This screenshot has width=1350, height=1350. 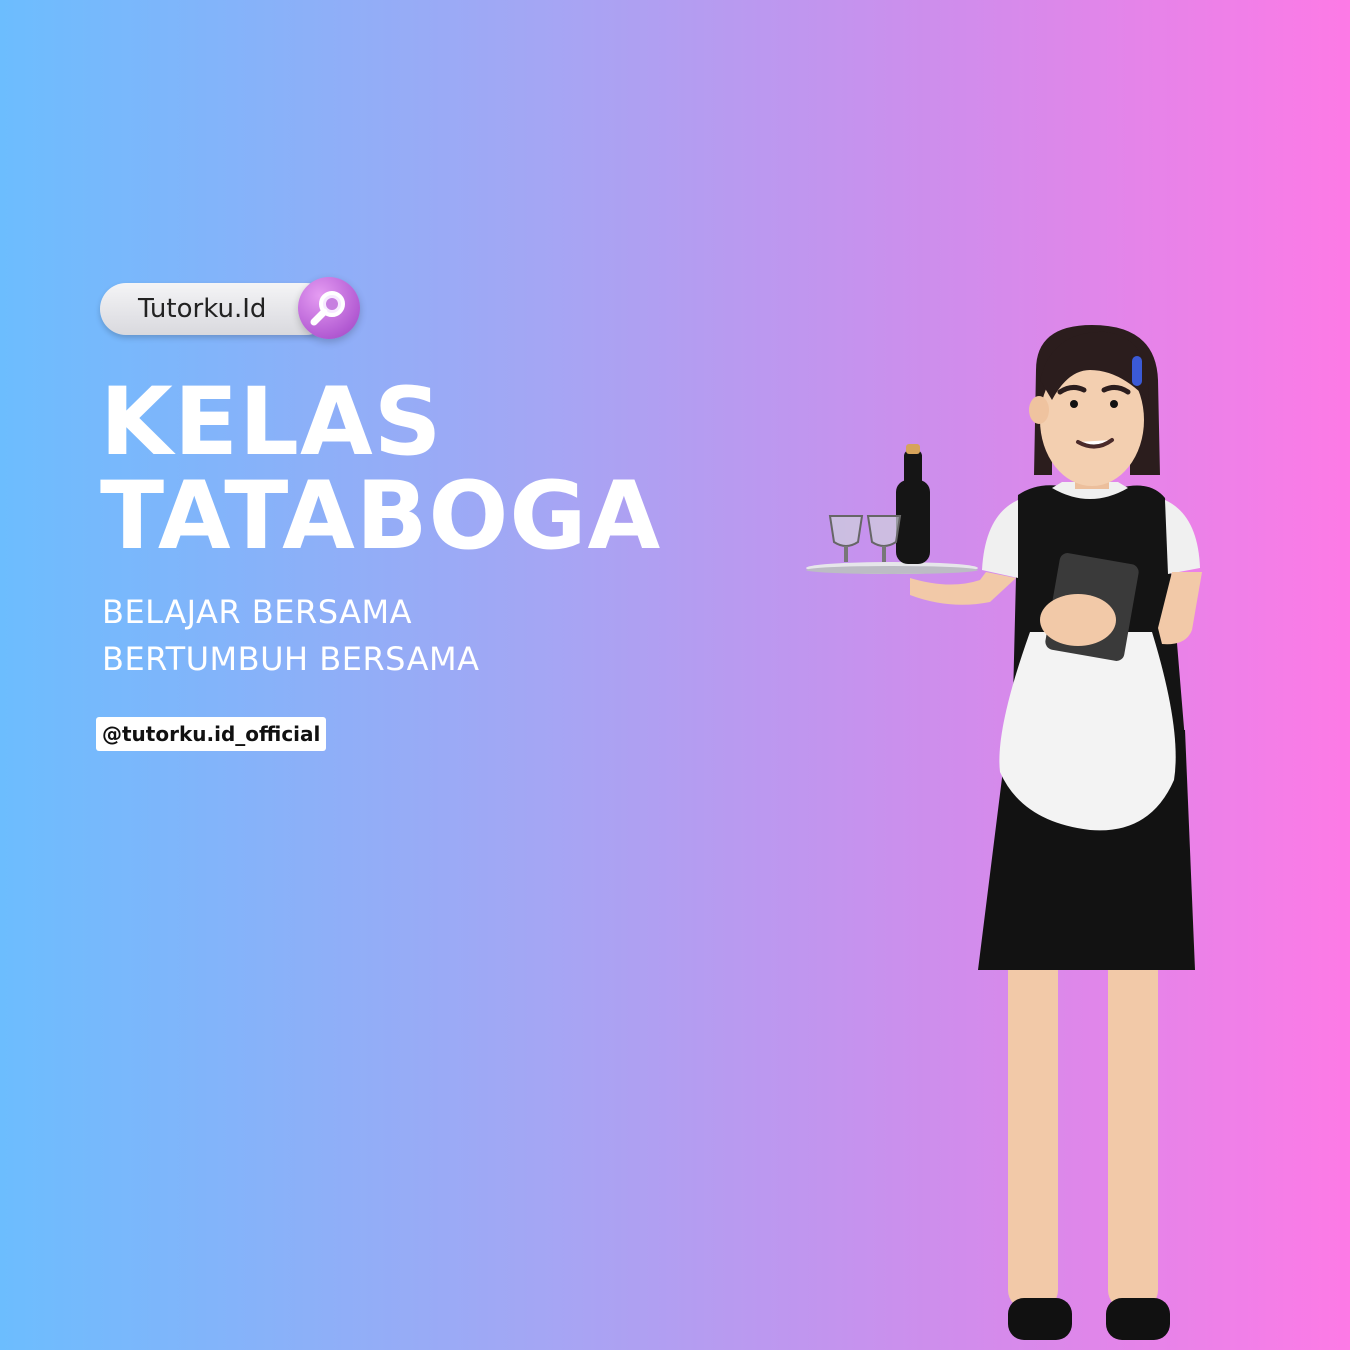 I want to click on left-leg, so click(x=1033, y=1130).